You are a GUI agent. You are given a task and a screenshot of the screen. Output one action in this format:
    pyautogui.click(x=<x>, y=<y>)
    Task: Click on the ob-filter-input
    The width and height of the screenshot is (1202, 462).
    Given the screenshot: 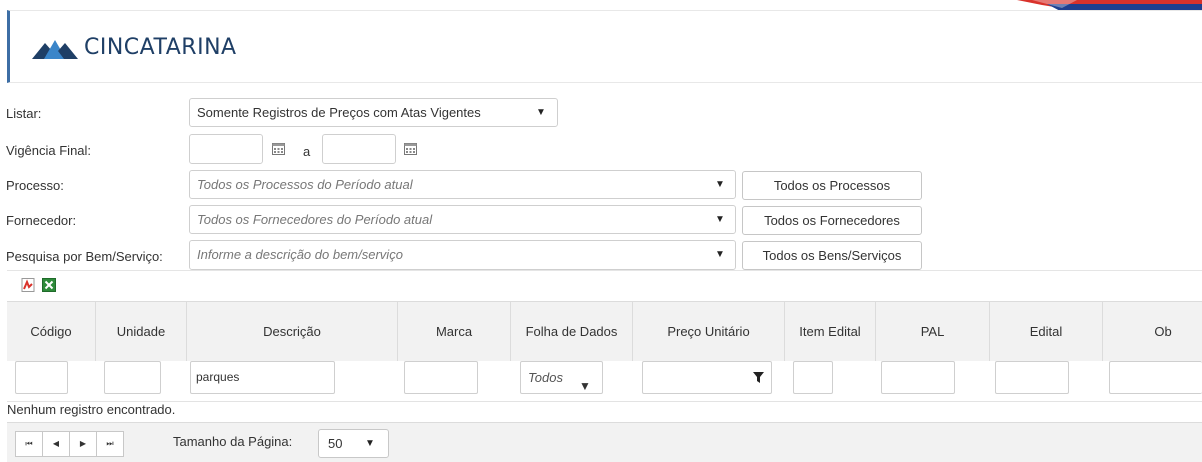 What is the action you would take?
    pyautogui.click(x=1155, y=377)
    